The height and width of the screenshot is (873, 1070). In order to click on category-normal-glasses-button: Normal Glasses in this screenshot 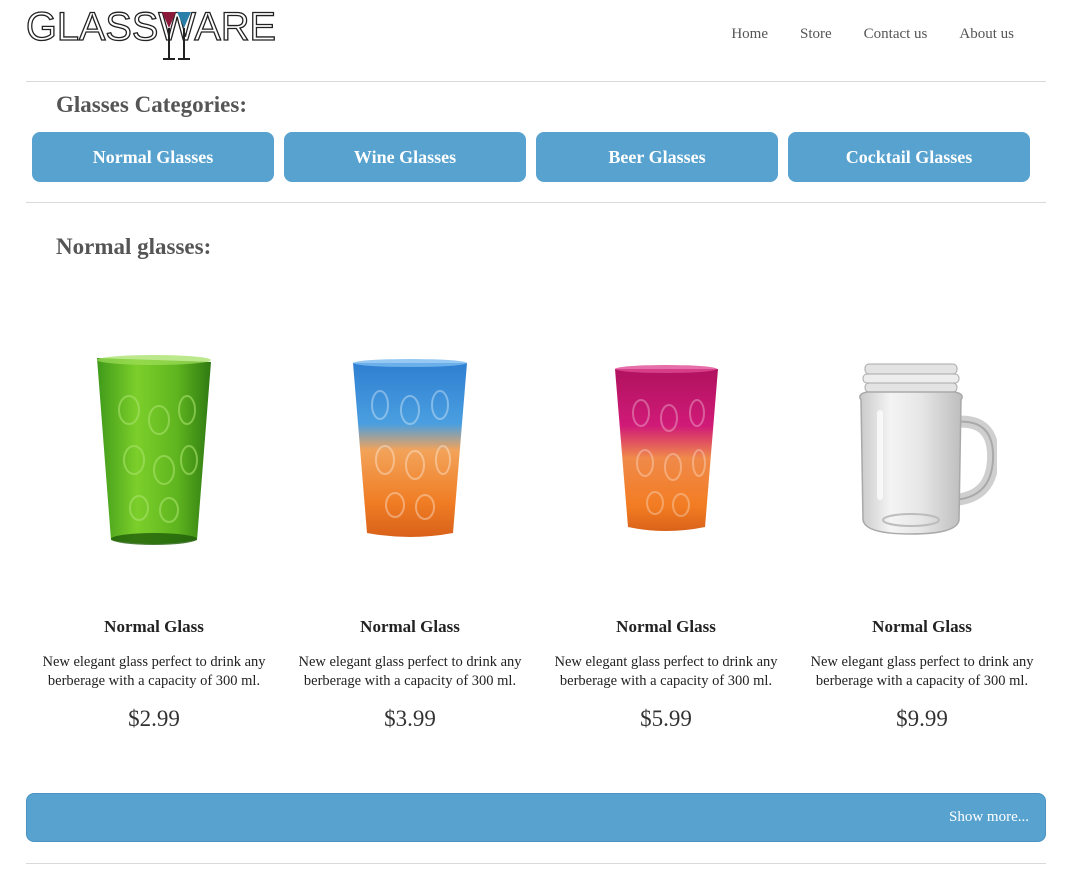, I will do `click(153, 157)`.